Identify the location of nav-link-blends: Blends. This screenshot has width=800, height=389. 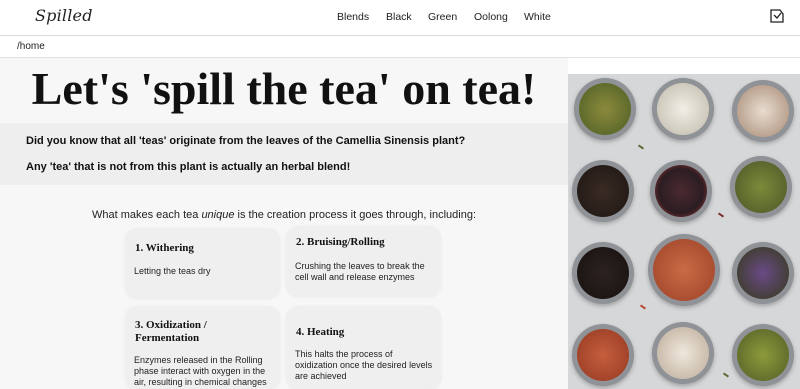
(353, 17).